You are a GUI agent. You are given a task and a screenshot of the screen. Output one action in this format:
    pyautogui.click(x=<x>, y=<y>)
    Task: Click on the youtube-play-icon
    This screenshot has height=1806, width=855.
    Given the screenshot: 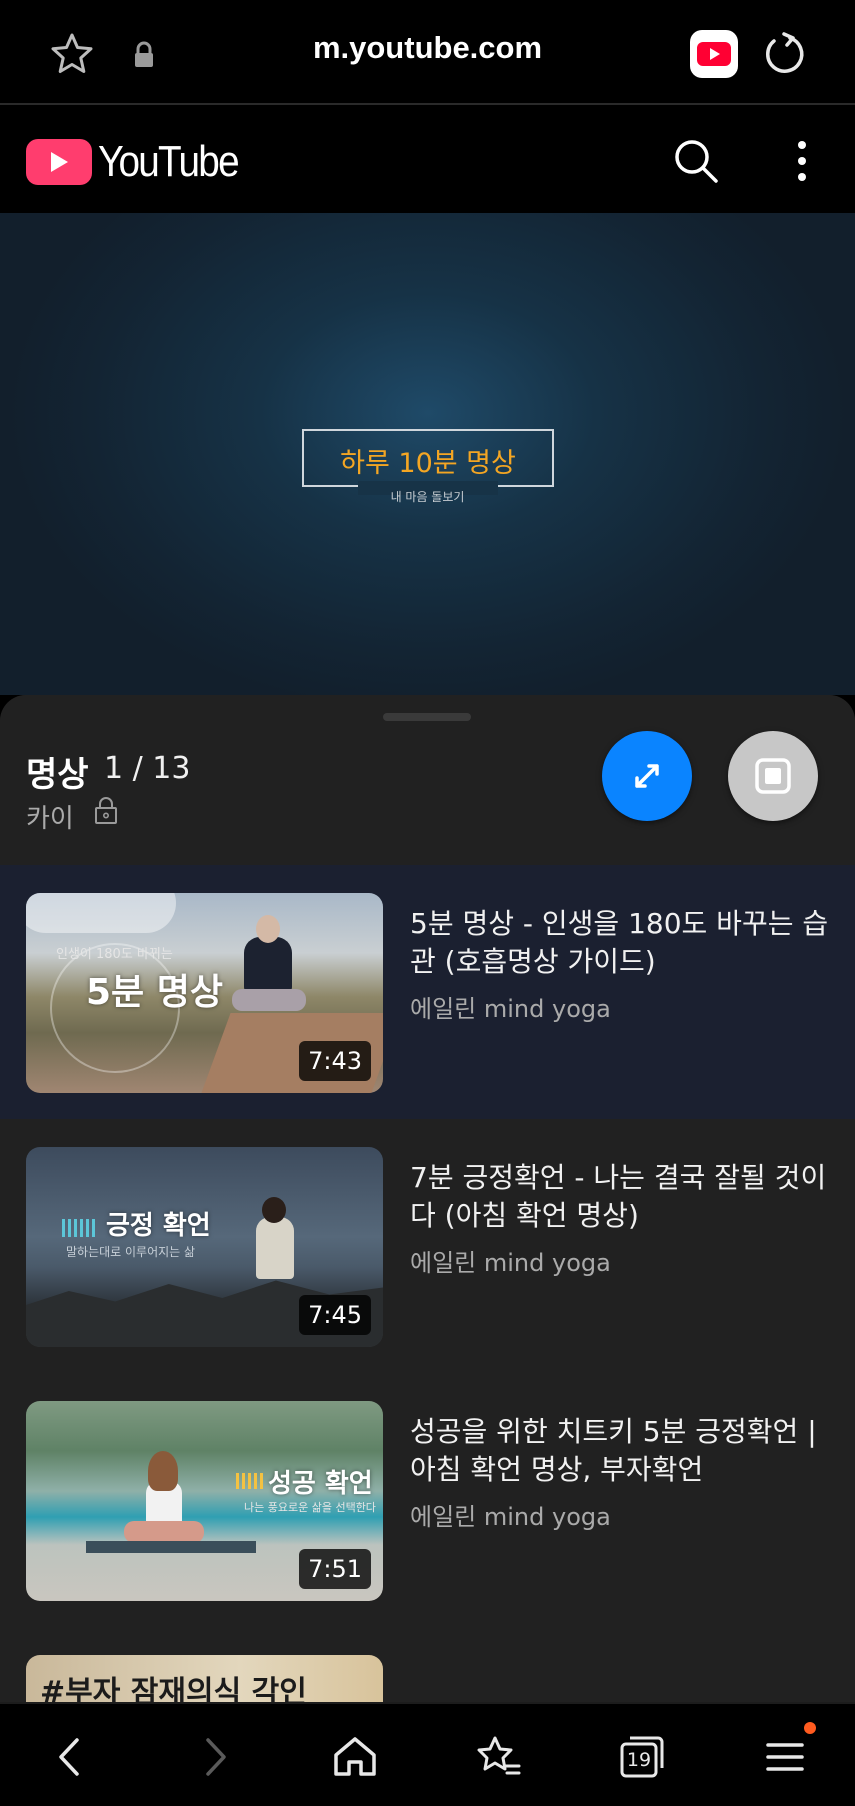 What is the action you would take?
    pyautogui.click(x=59, y=162)
    